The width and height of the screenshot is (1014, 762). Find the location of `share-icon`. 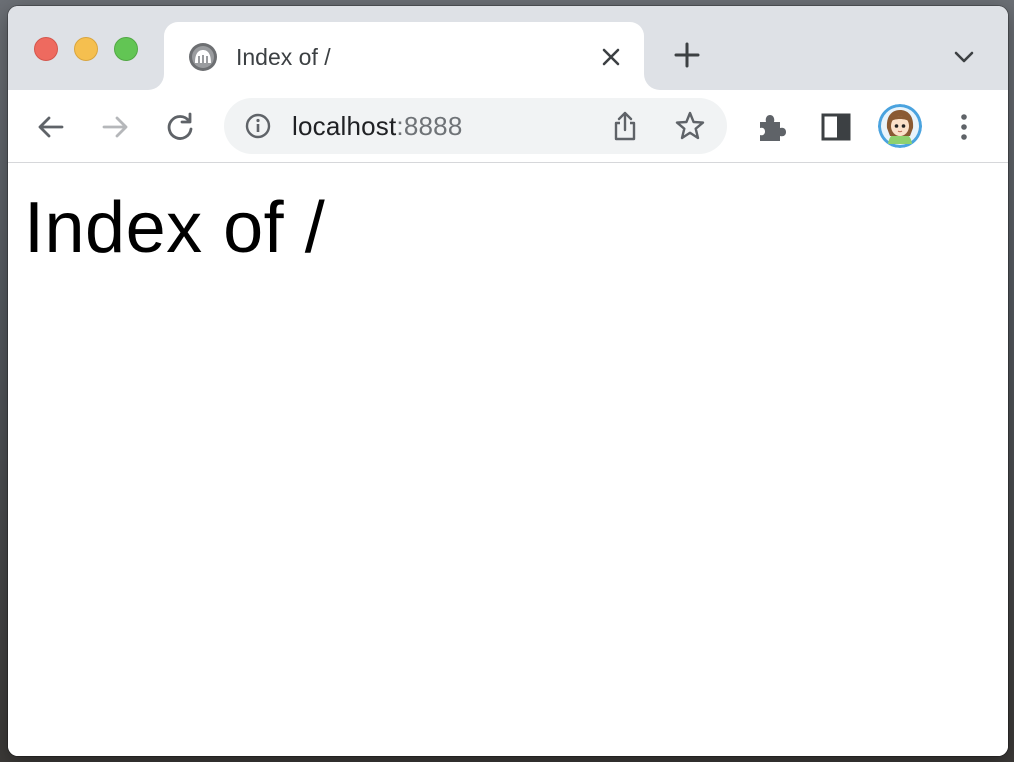

share-icon is located at coordinates (625, 126).